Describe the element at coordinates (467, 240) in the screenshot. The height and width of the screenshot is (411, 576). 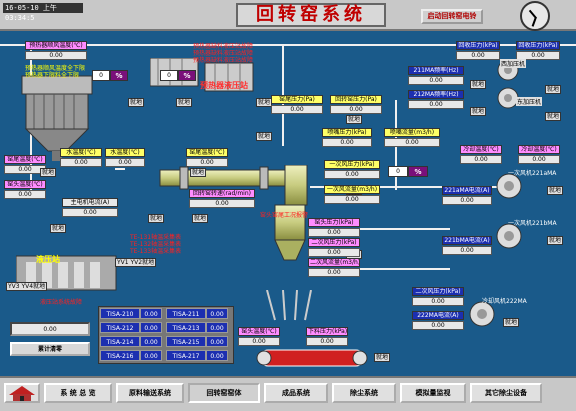
I see `fan221b-current-label: 221bMA电流(A)` at that location.